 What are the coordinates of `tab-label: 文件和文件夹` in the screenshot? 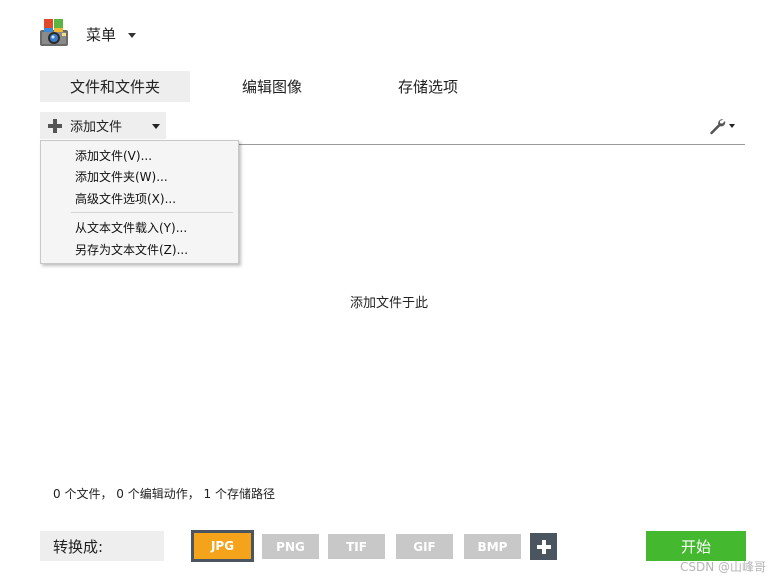 It's located at (114, 87).